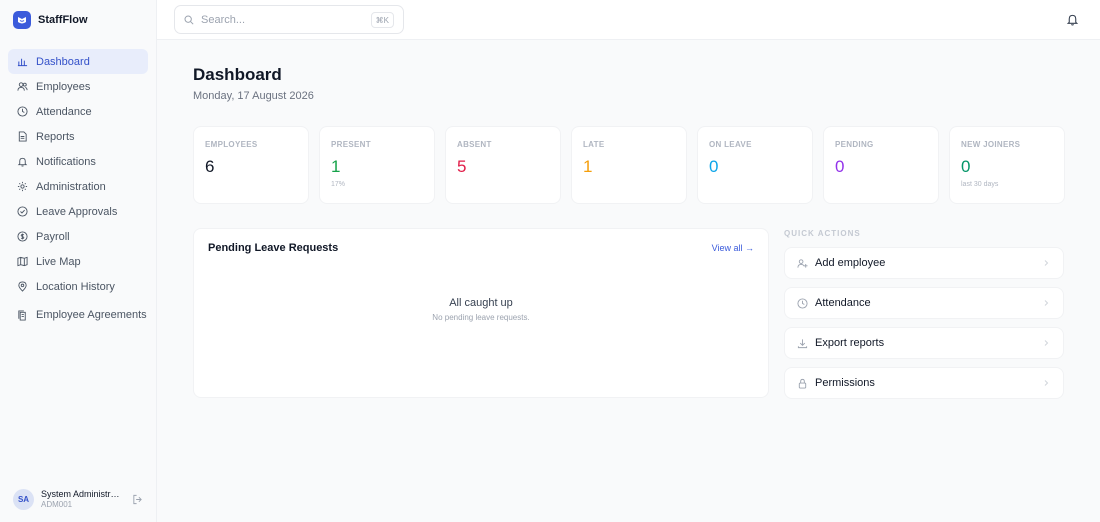 The width and height of the screenshot is (1100, 522). What do you see at coordinates (55, 136) in the screenshot?
I see `sidebar-item-label: Reports` at bounding box center [55, 136].